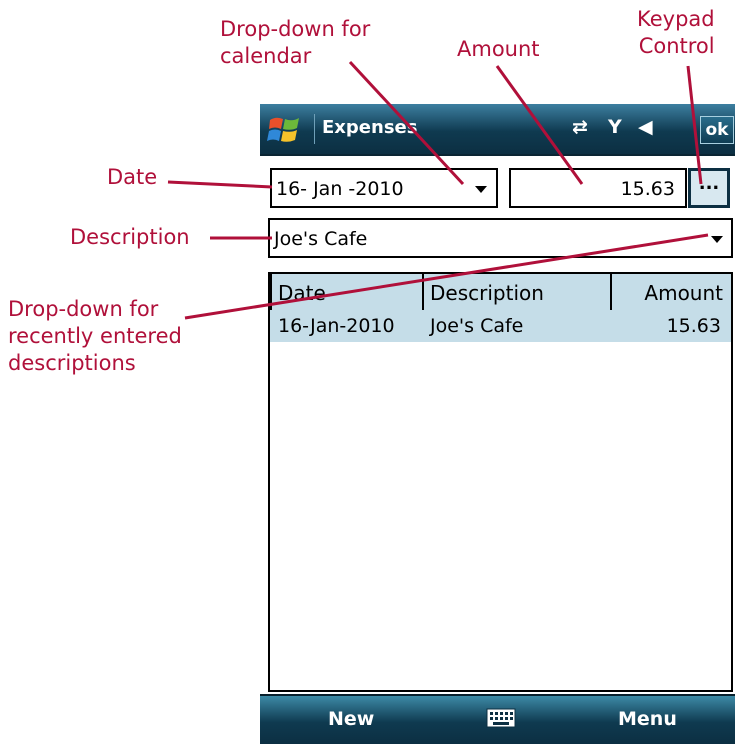  Describe the element at coordinates (132, 177) in the screenshot. I see `annotation-date: Date` at that location.